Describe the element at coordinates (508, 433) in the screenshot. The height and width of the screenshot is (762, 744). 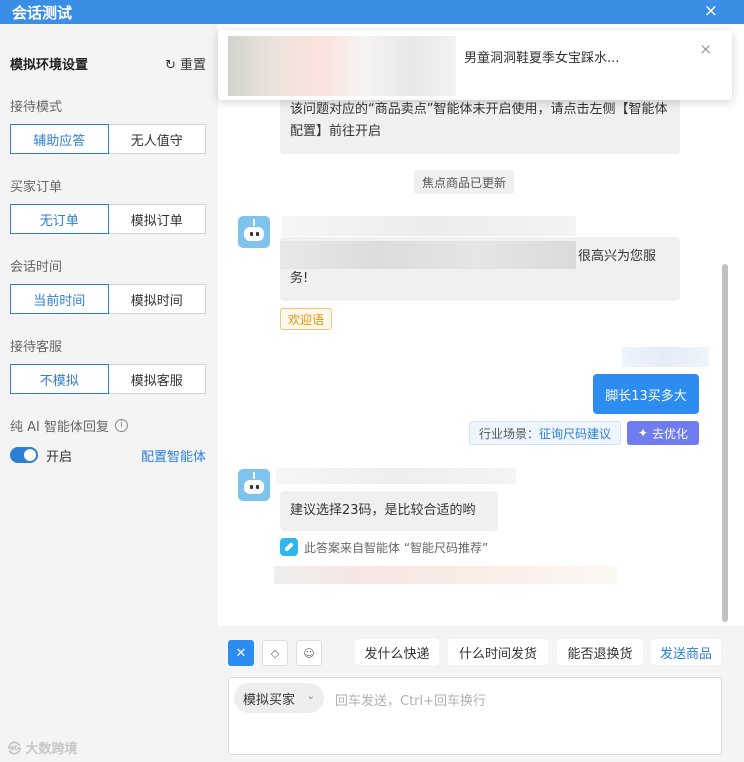
I see `scene-label: 行业场景：` at that location.